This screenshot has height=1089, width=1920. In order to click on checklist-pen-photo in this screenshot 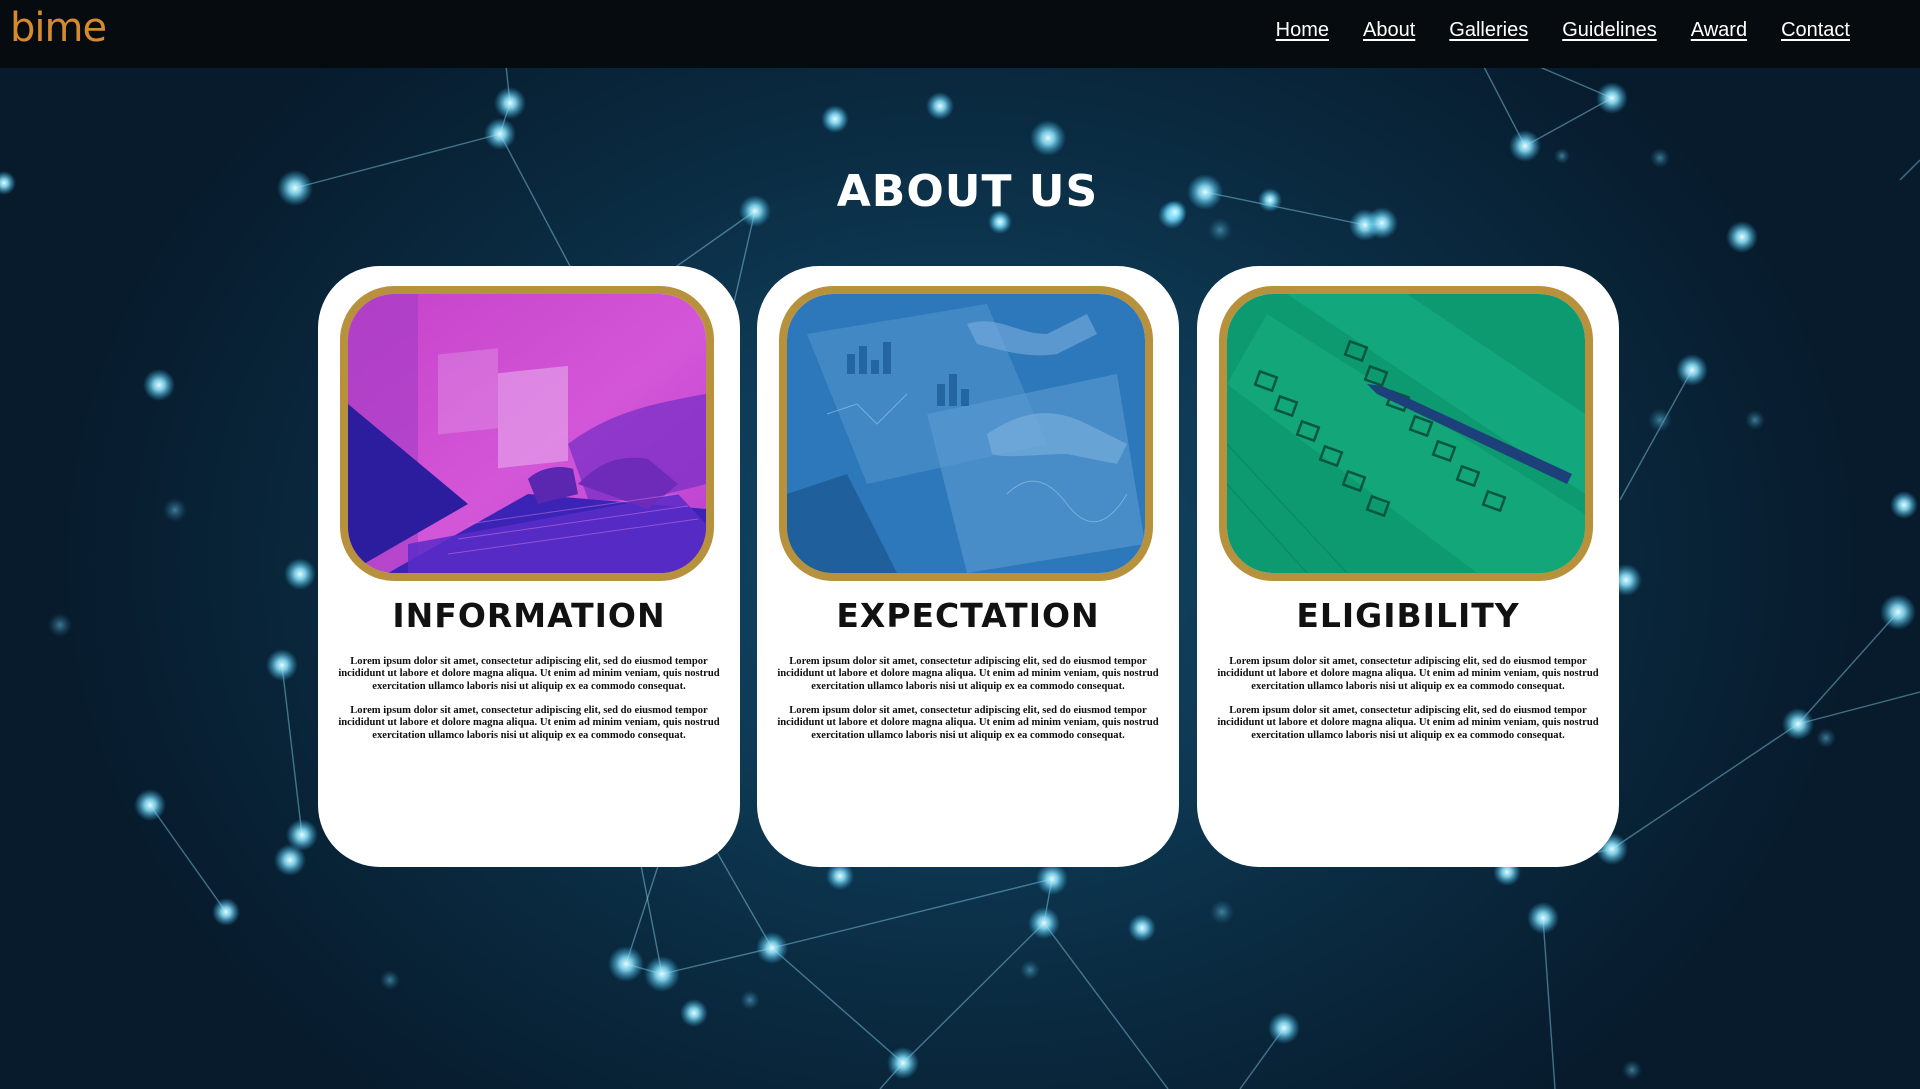, I will do `click(1406, 433)`.